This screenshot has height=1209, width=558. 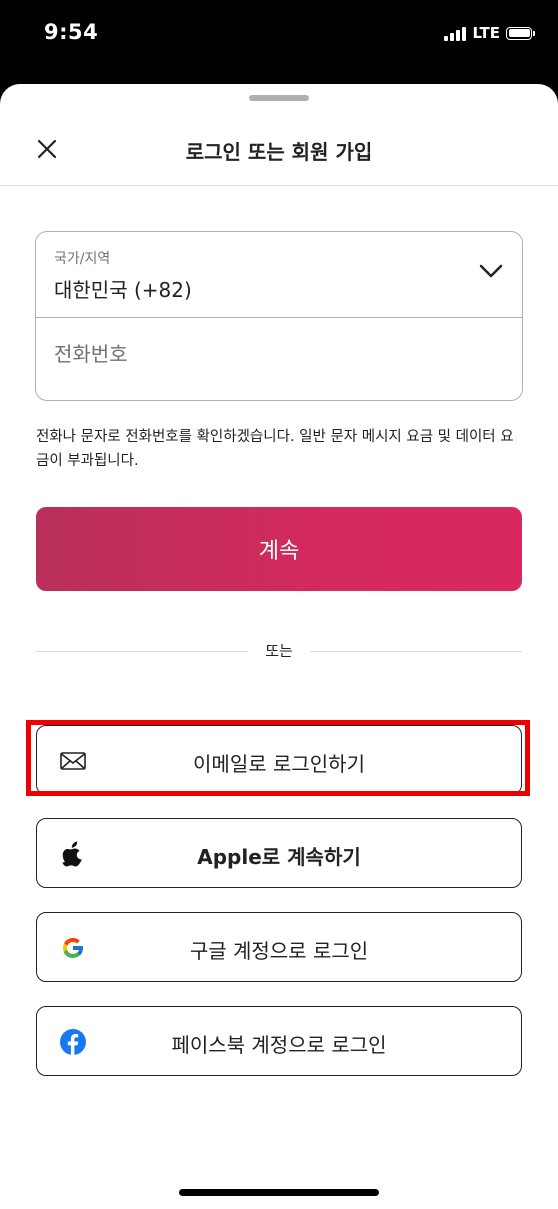 I want to click on country-select: 국가/지역 대한민국 (+82), so click(x=279, y=275).